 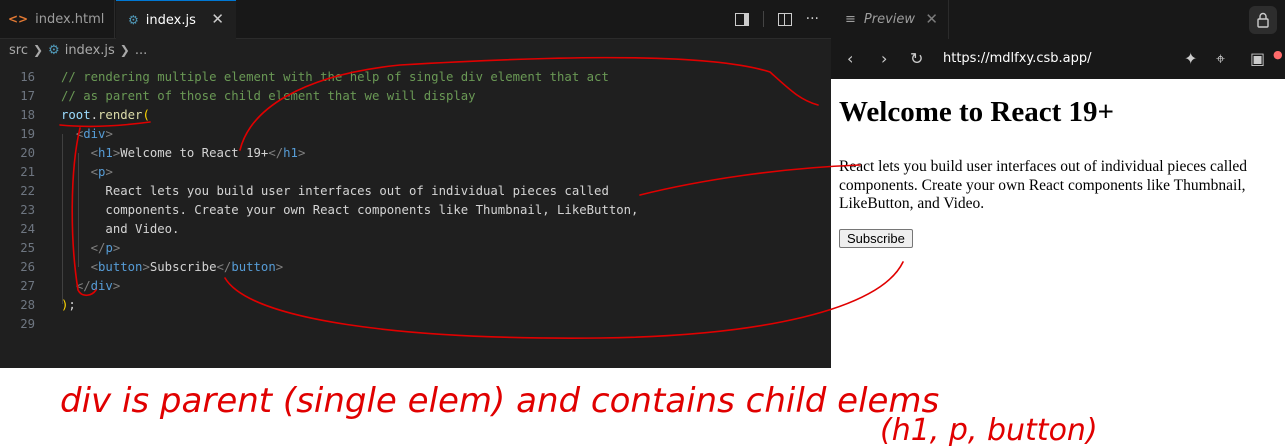 I want to click on code-line: 20 <h1>Welcome to React 19+</h1>, so click(x=415, y=153).